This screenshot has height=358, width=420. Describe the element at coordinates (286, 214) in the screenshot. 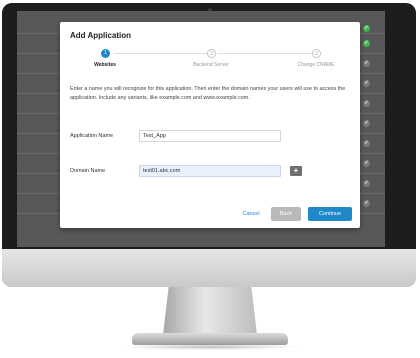

I see `back-button: Back` at that location.